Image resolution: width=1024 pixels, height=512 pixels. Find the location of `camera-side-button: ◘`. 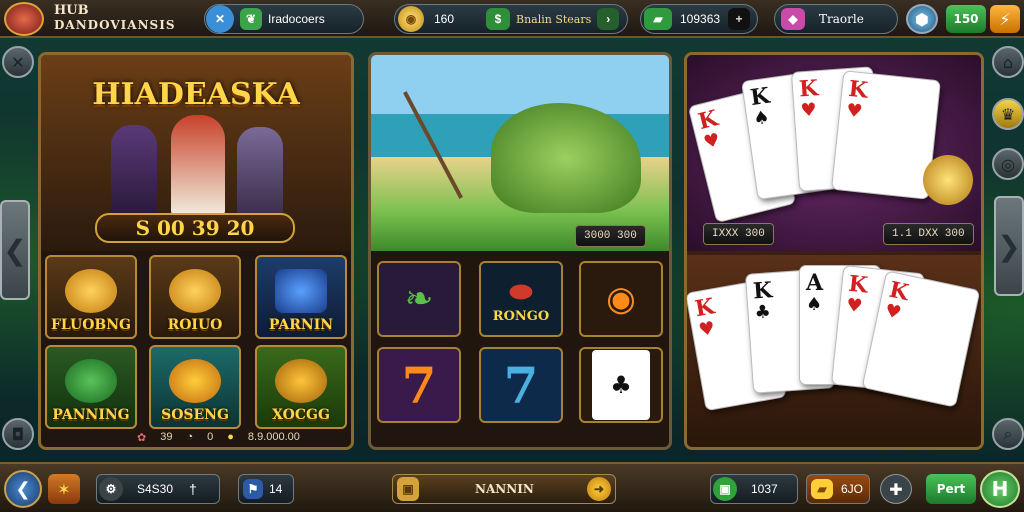

camera-side-button: ◘ is located at coordinates (18, 434).